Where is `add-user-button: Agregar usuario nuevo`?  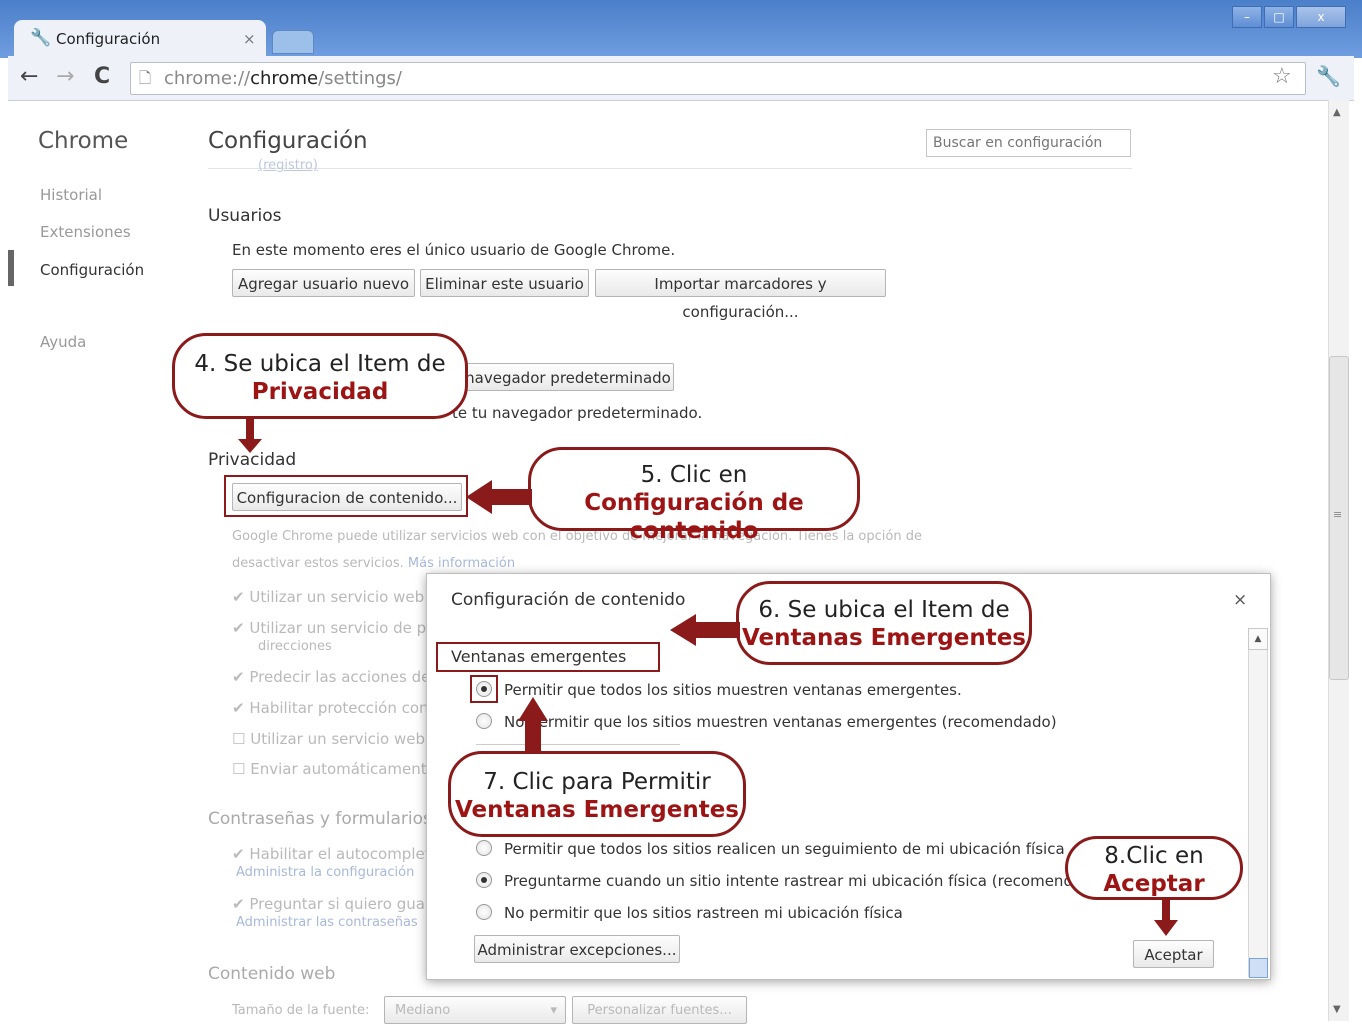 add-user-button: Agregar usuario nuevo is located at coordinates (323, 283).